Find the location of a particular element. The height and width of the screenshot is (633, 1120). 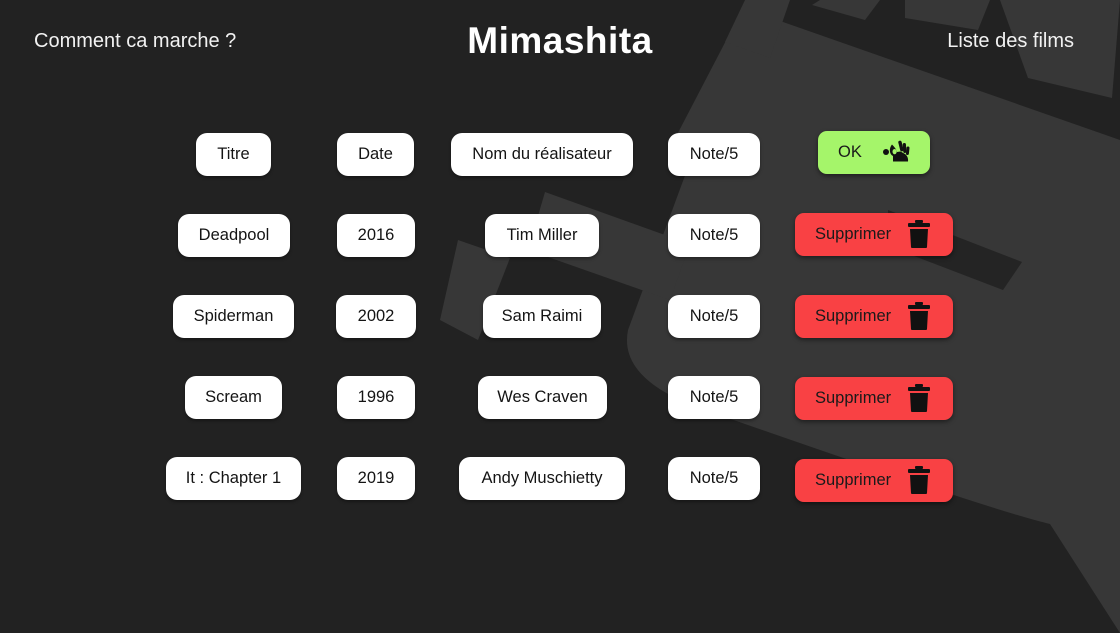

film-director: Sam Raimi is located at coordinates (542, 316).